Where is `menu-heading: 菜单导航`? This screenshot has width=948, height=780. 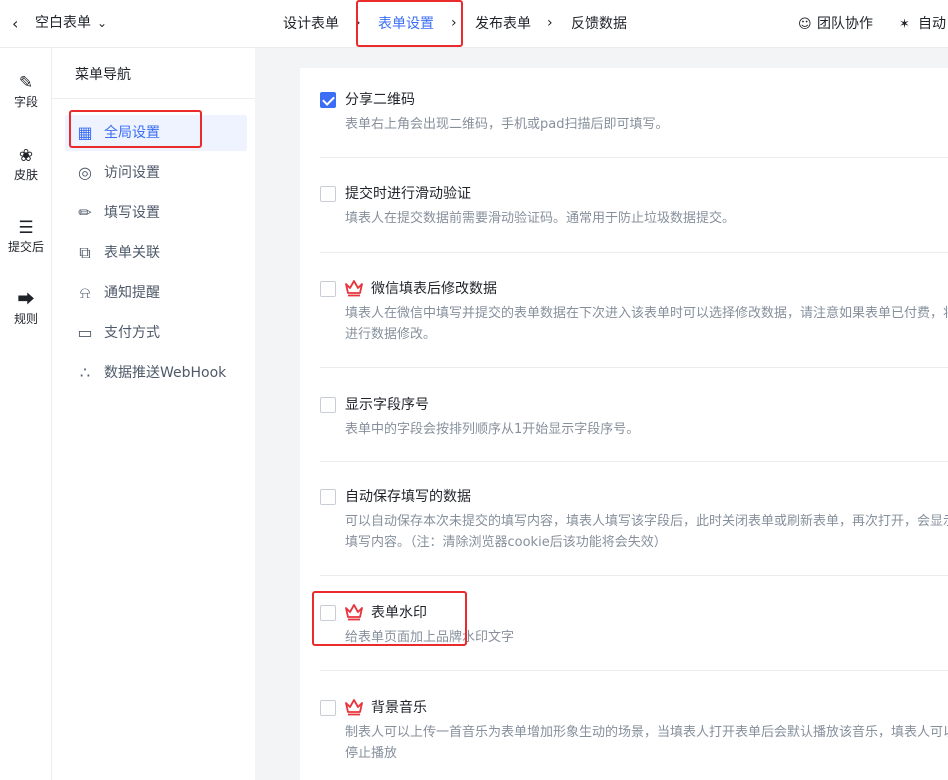 menu-heading: 菜单导航 is located at coordinates (103, 75).